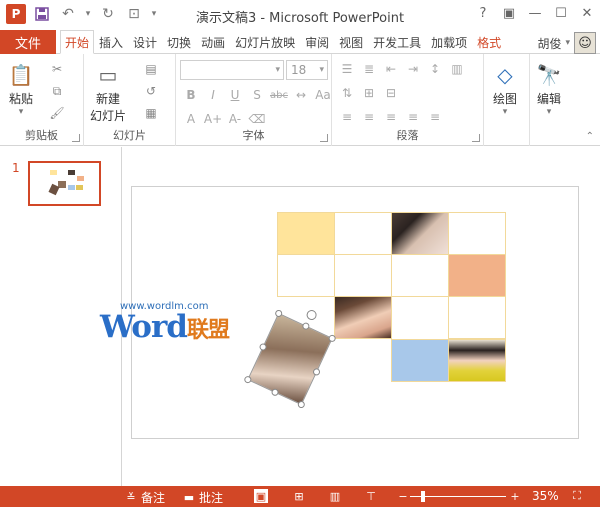  I want to click on justify-icon: ≡, so click(413, 117).